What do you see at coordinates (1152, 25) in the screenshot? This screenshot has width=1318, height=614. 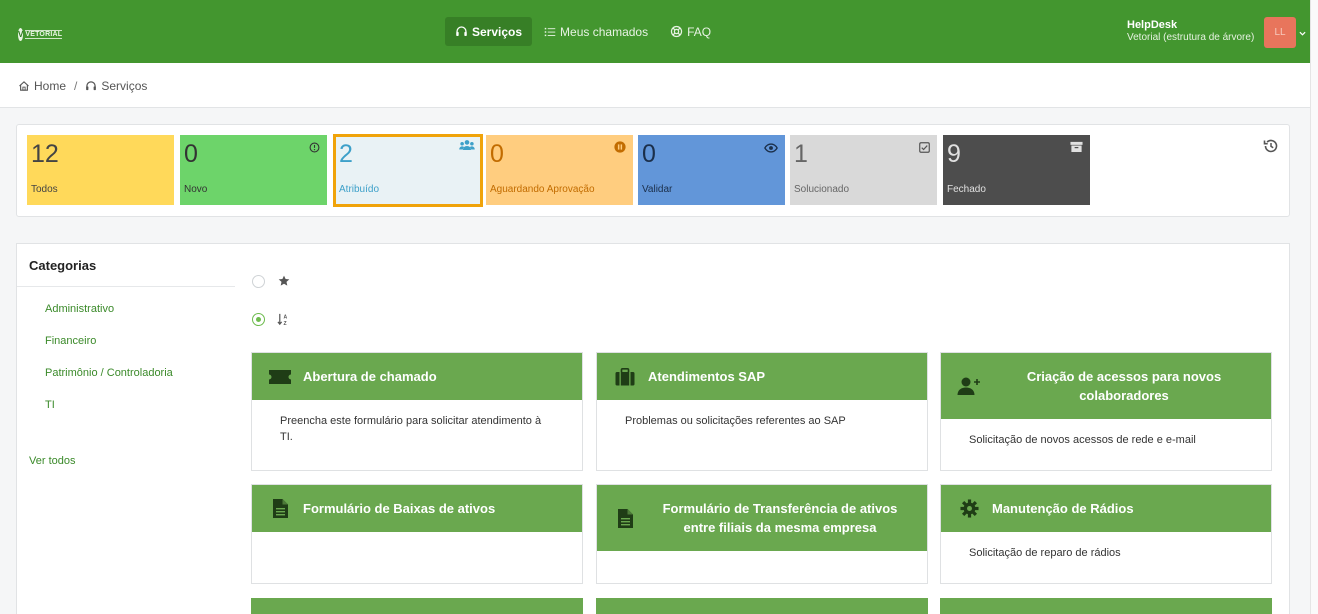 I see `user-name: HelpDesk` at bounding box center [1152, 25].